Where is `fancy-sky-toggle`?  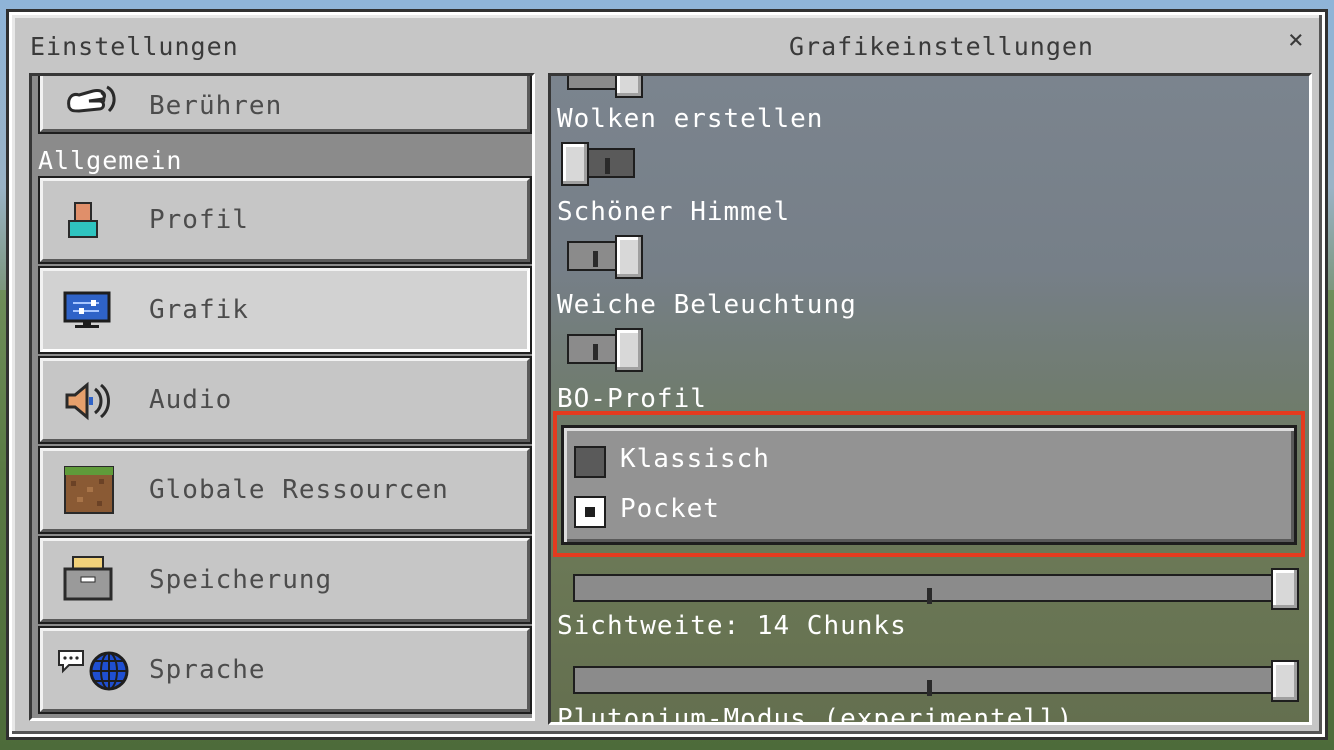
fancy-sky-toggle is located at coordinates (602, 257).